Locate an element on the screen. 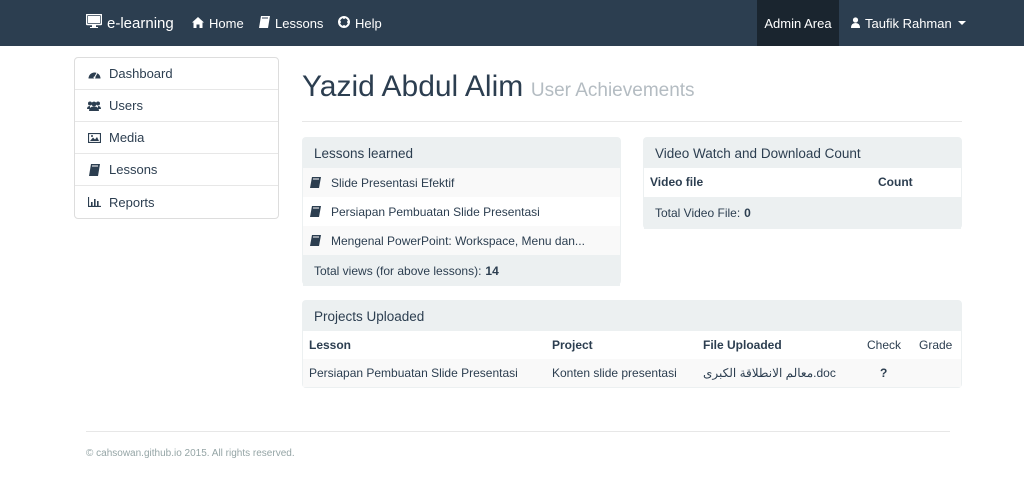  page-header: Yazid Abdul Alim User Achievements is located at coordinates (632, 96).